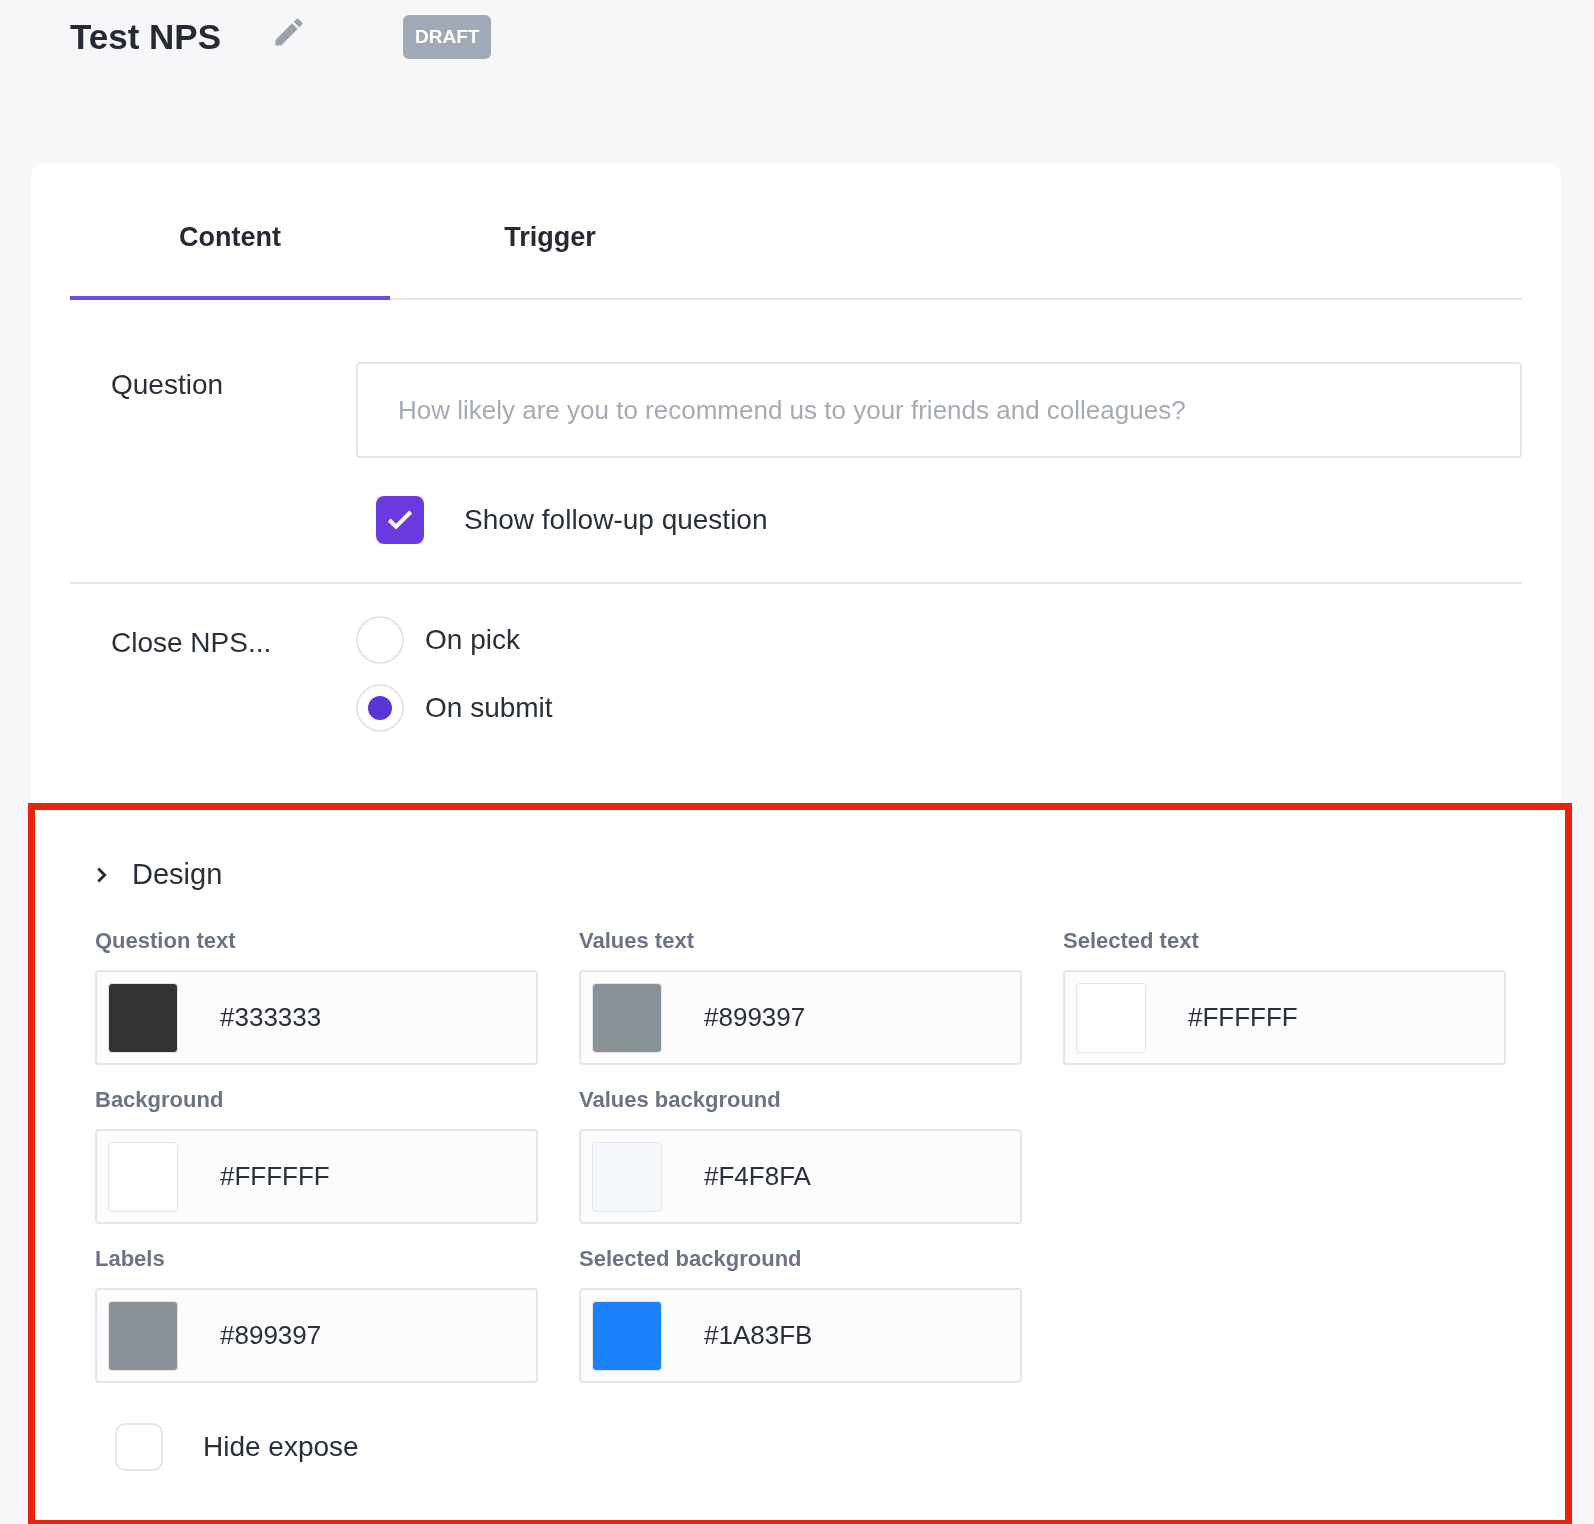 This screenshot has height=1524, width=1594. I want to click on checkbox-label: Hide expose, so click(281, 1447).